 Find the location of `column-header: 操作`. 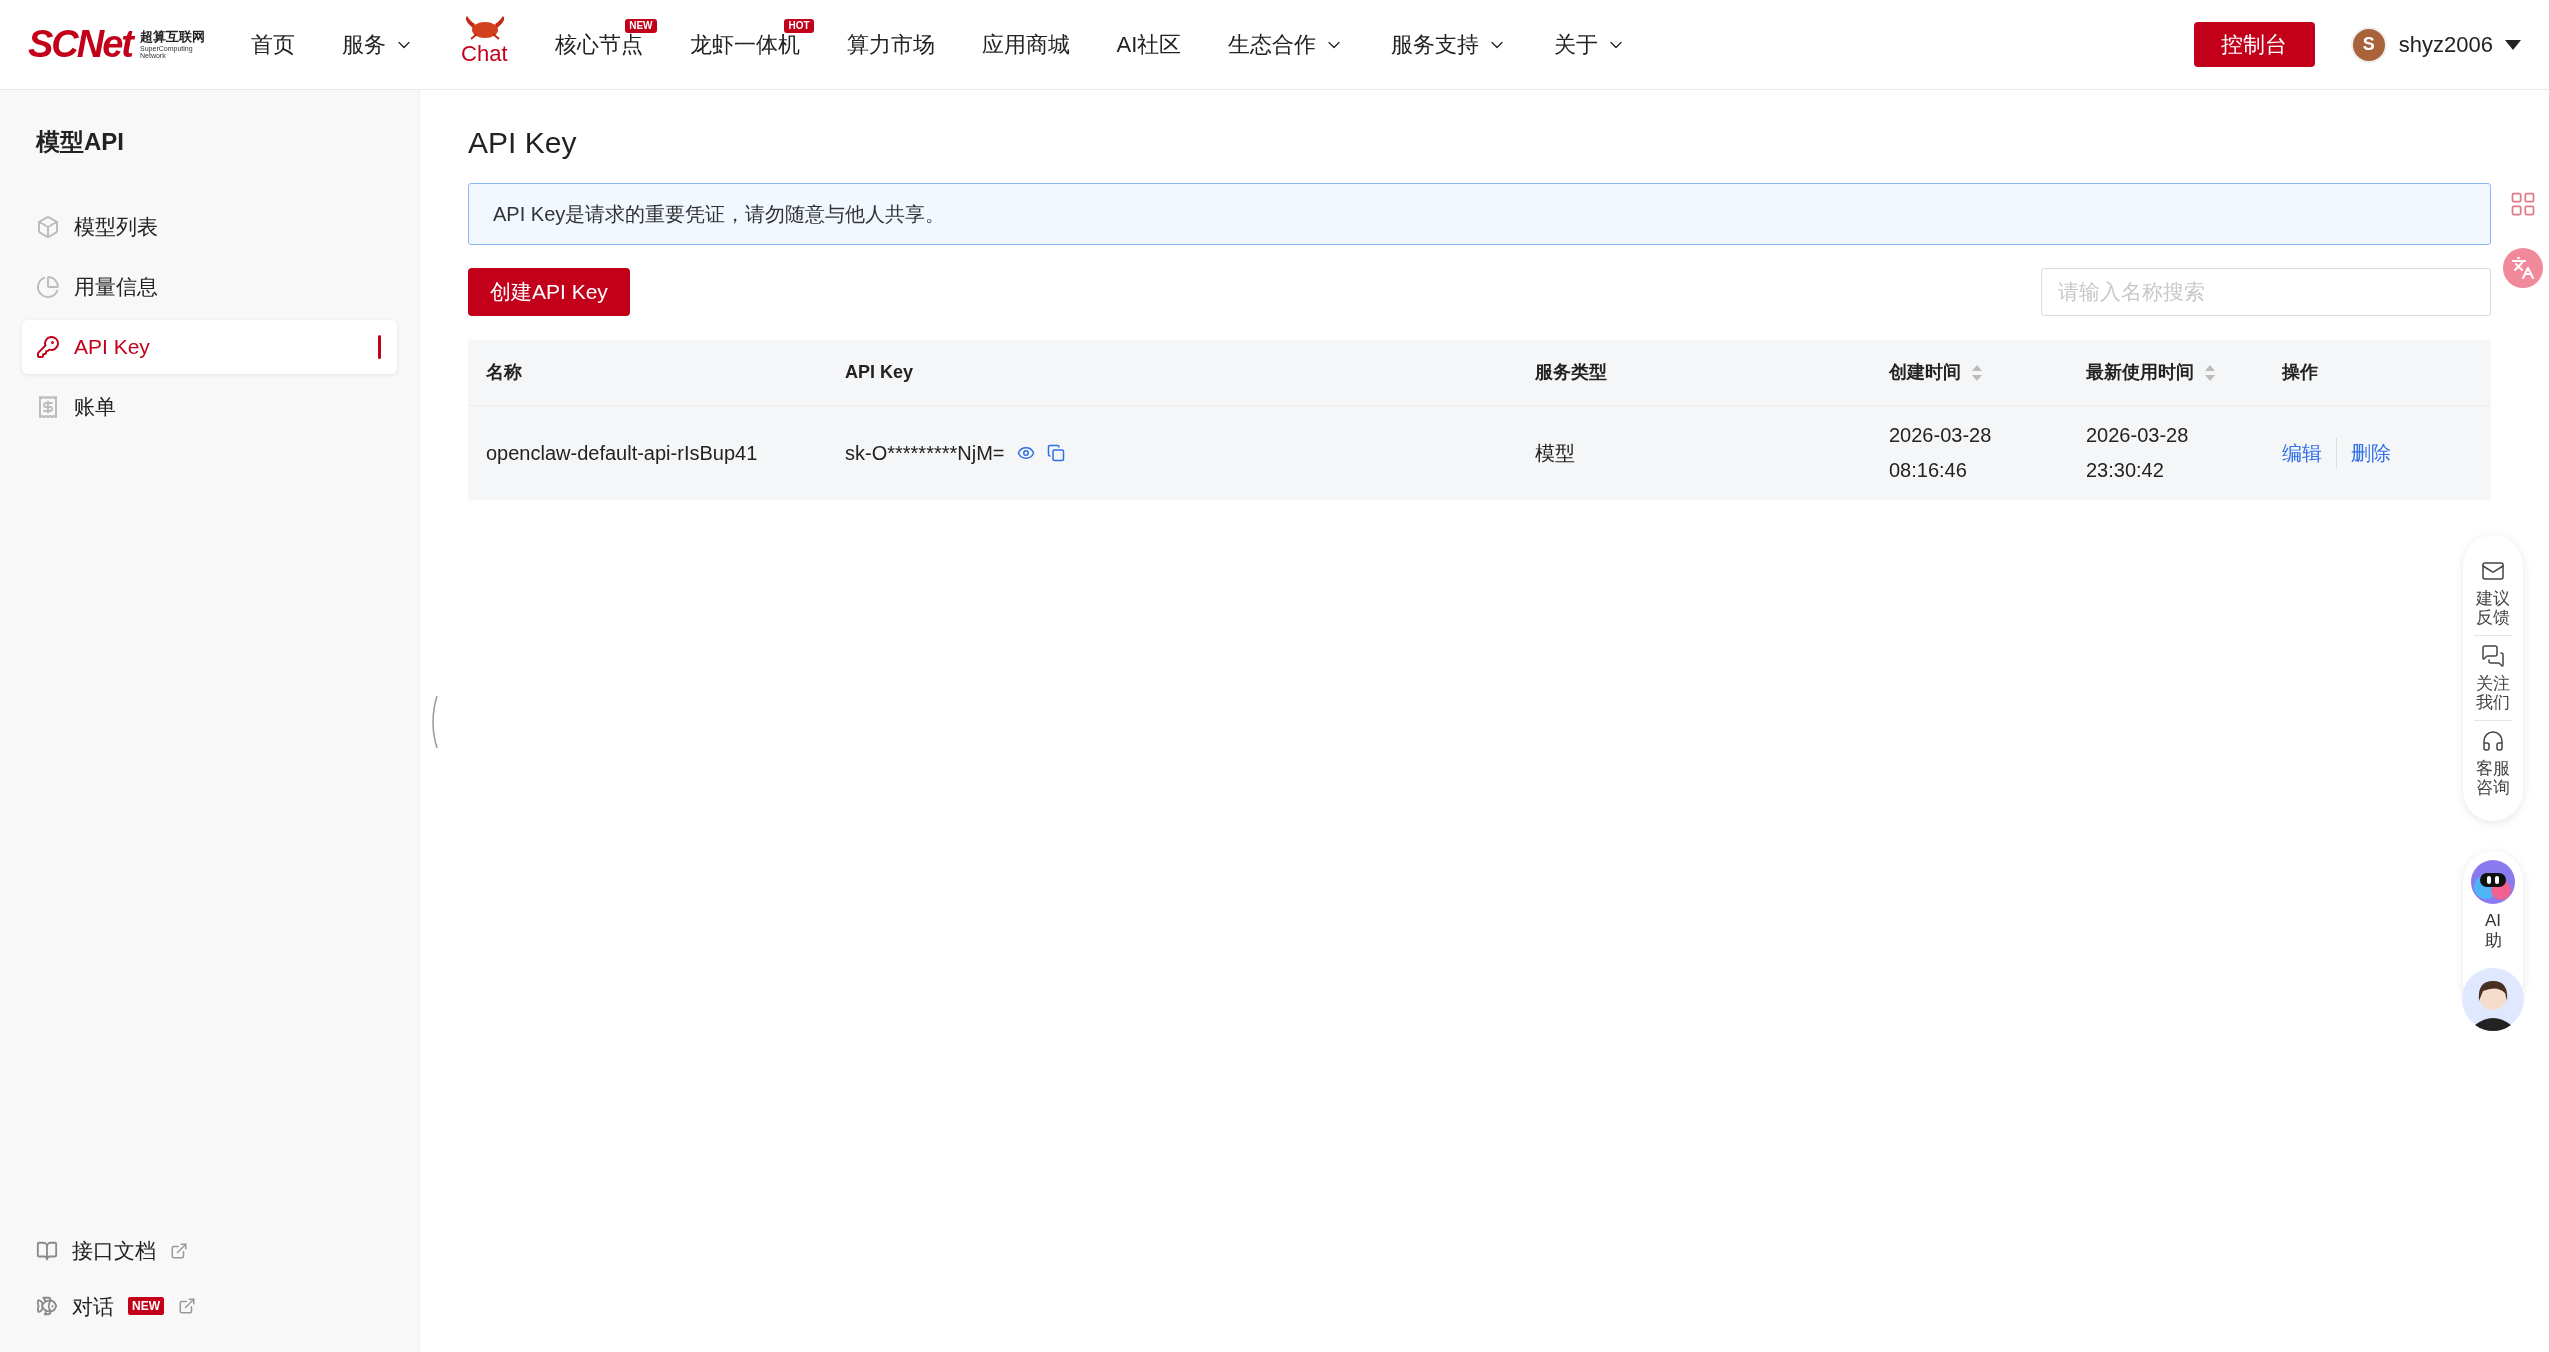

column-header: 操作 is located at coordinates (2300, 372).